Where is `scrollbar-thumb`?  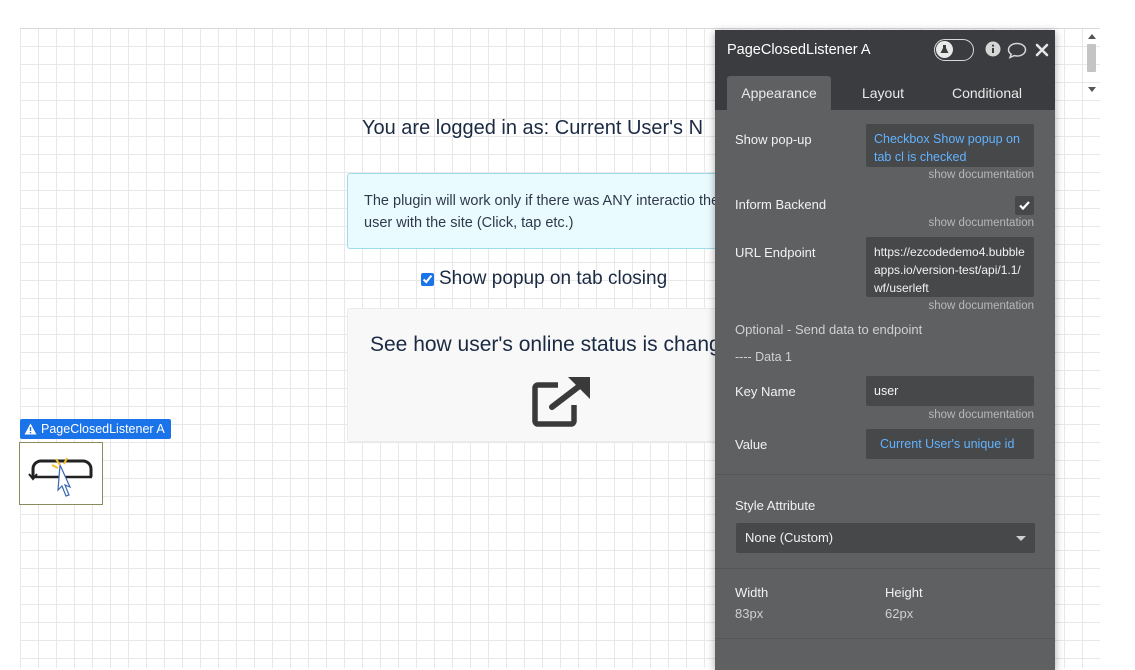
scrollbar-thumb is located at coordinates (1091, 58).